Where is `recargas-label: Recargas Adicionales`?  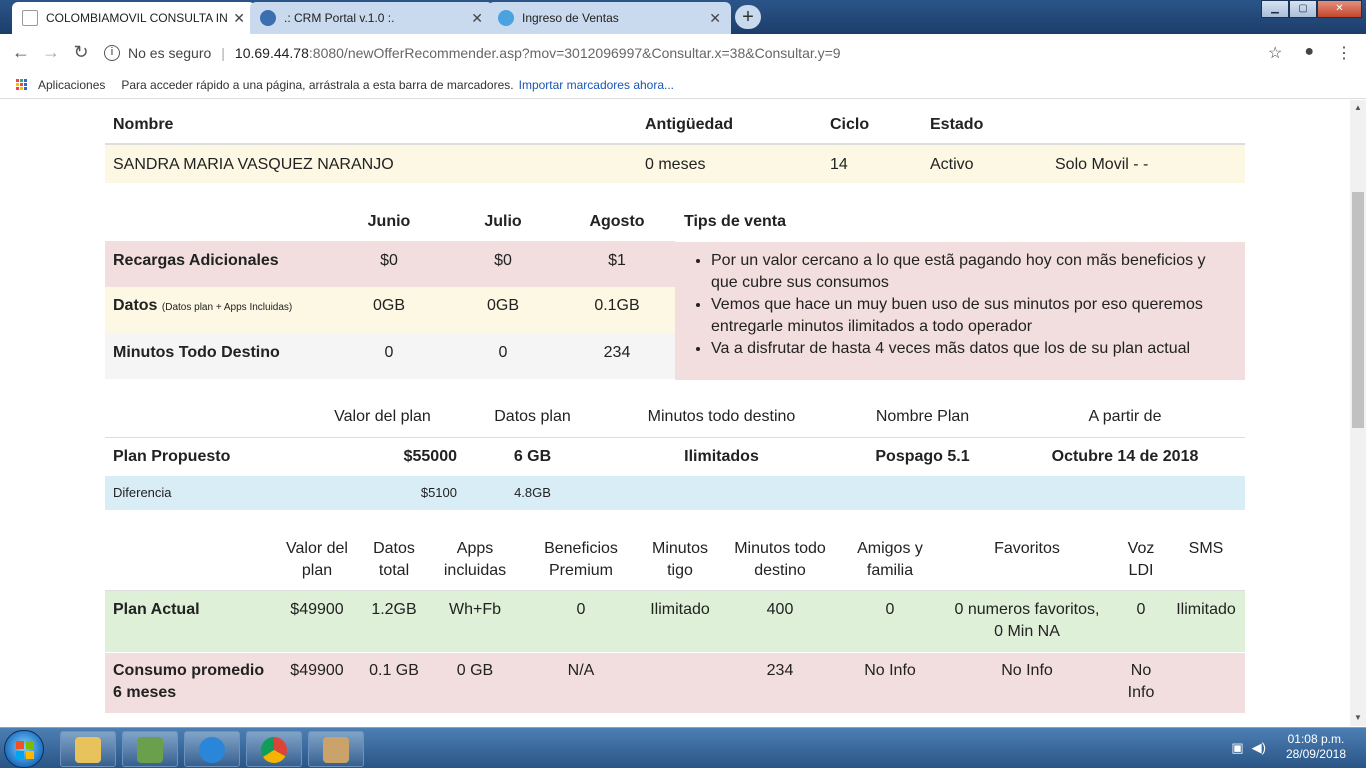 recargas-label: Recargas Adicionales is located at coordinates (196, 260).